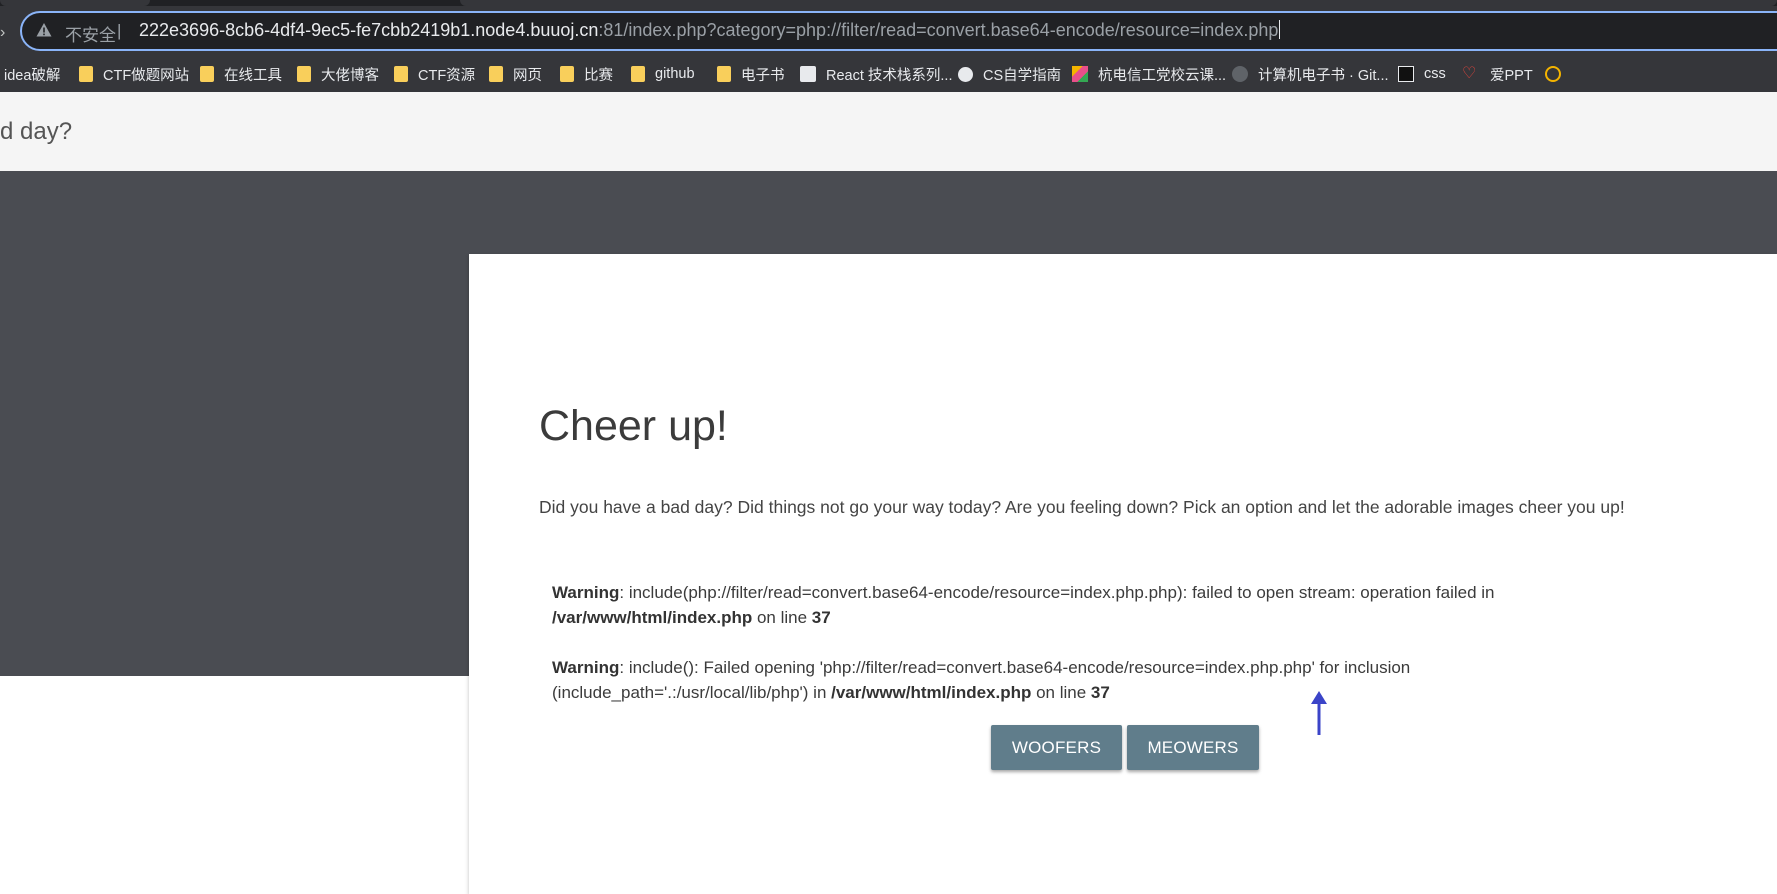  What do you see at coordinates (1240, 74) in the screenshot?
I see `github-icon` at bounding box center [1240, 74].